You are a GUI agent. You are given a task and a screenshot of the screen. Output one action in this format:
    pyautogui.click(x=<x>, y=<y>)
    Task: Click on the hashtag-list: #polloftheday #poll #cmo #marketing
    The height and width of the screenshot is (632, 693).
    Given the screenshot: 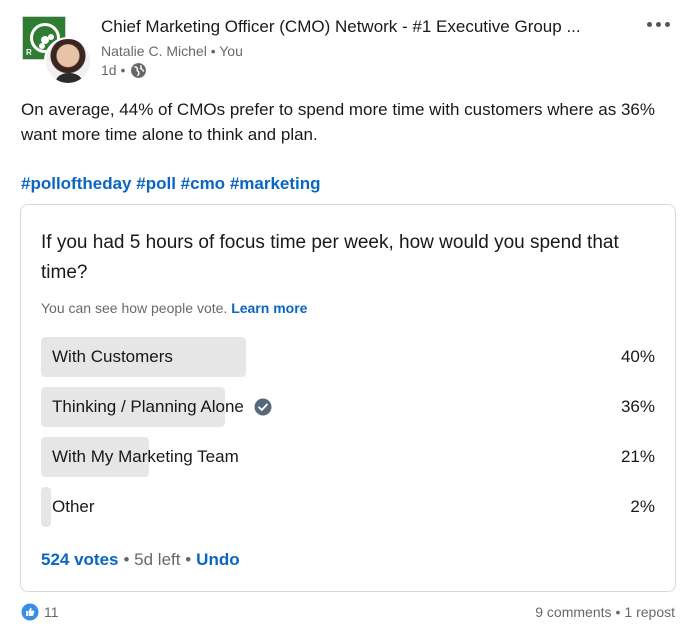 What is the action you would take?
    pyautogui.click(x=171, y=184)
    